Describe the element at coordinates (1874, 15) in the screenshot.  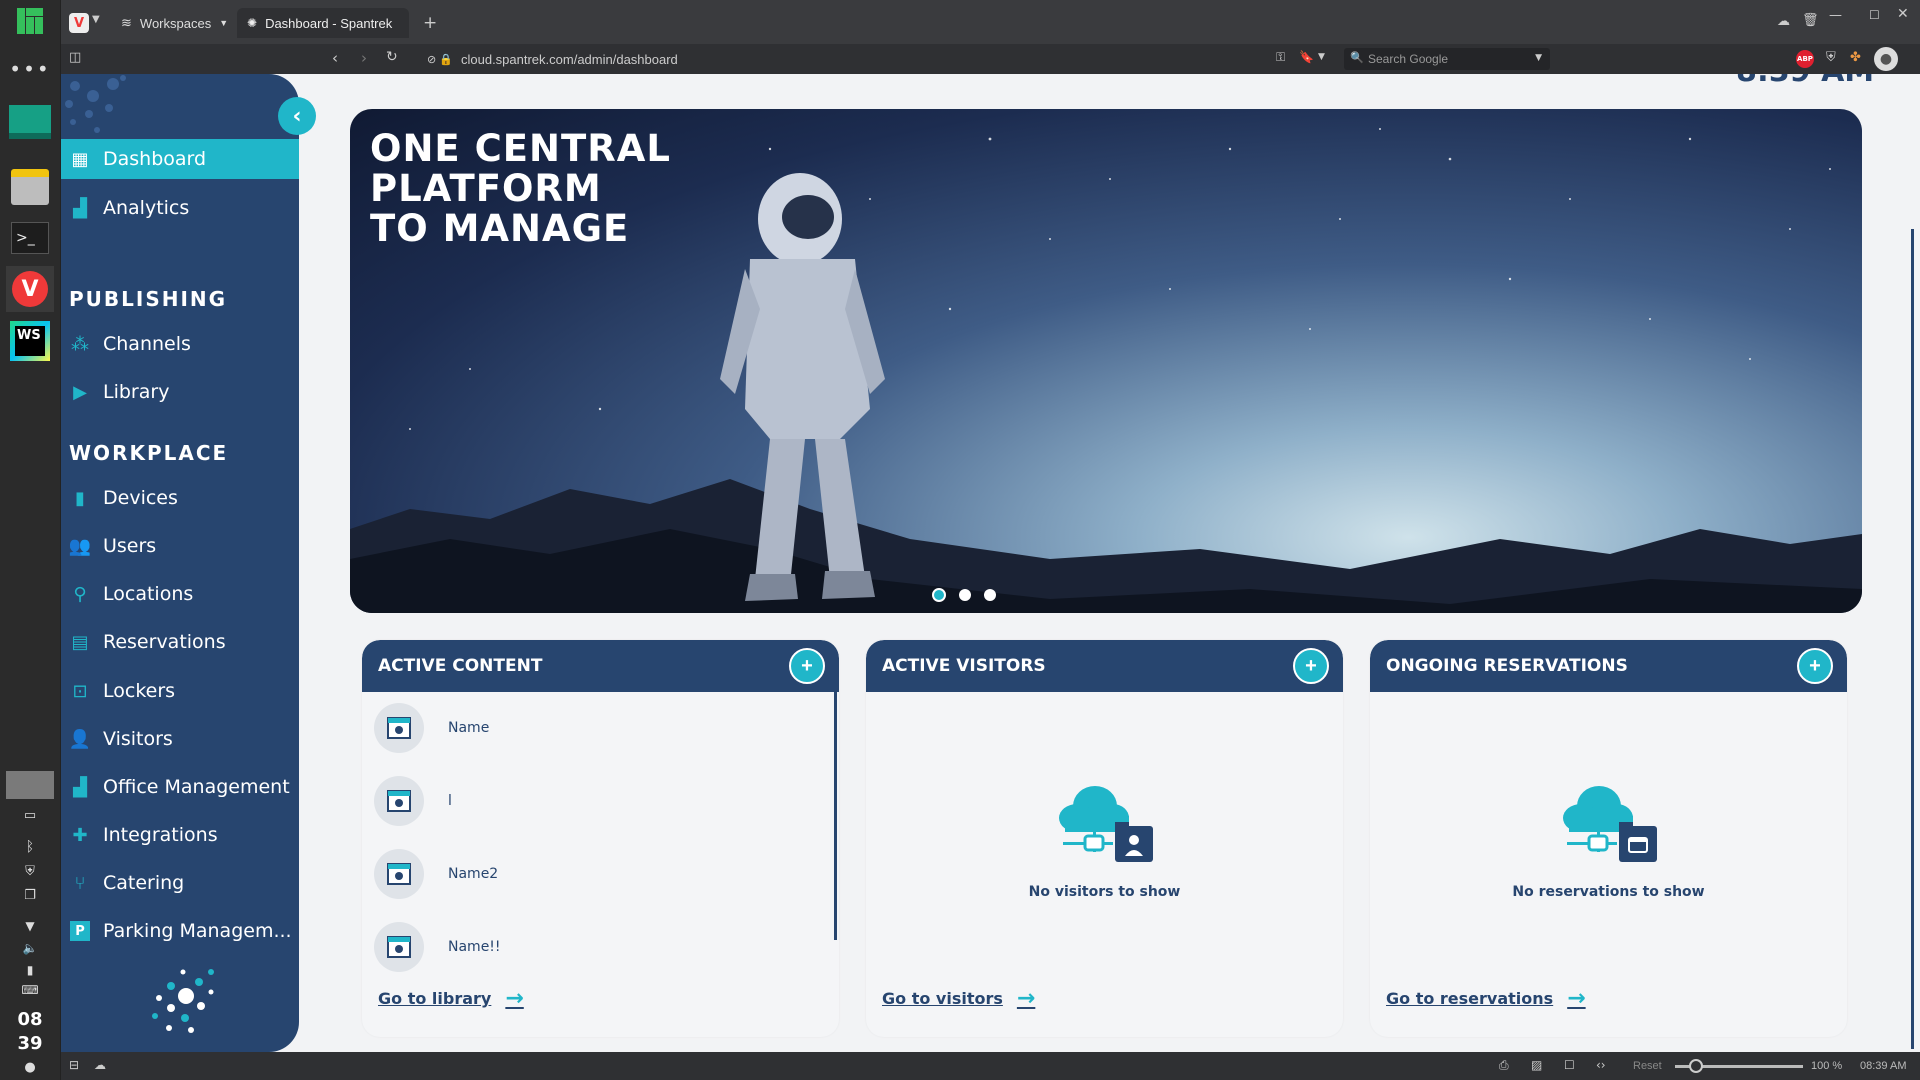
I see `maximize-icon: ☐` at that location.